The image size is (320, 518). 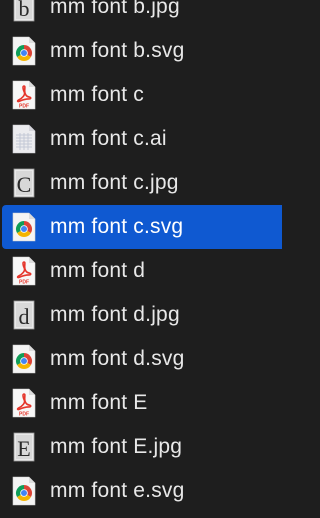 I want to click on svg-text: d, so click(x=24, y=316).